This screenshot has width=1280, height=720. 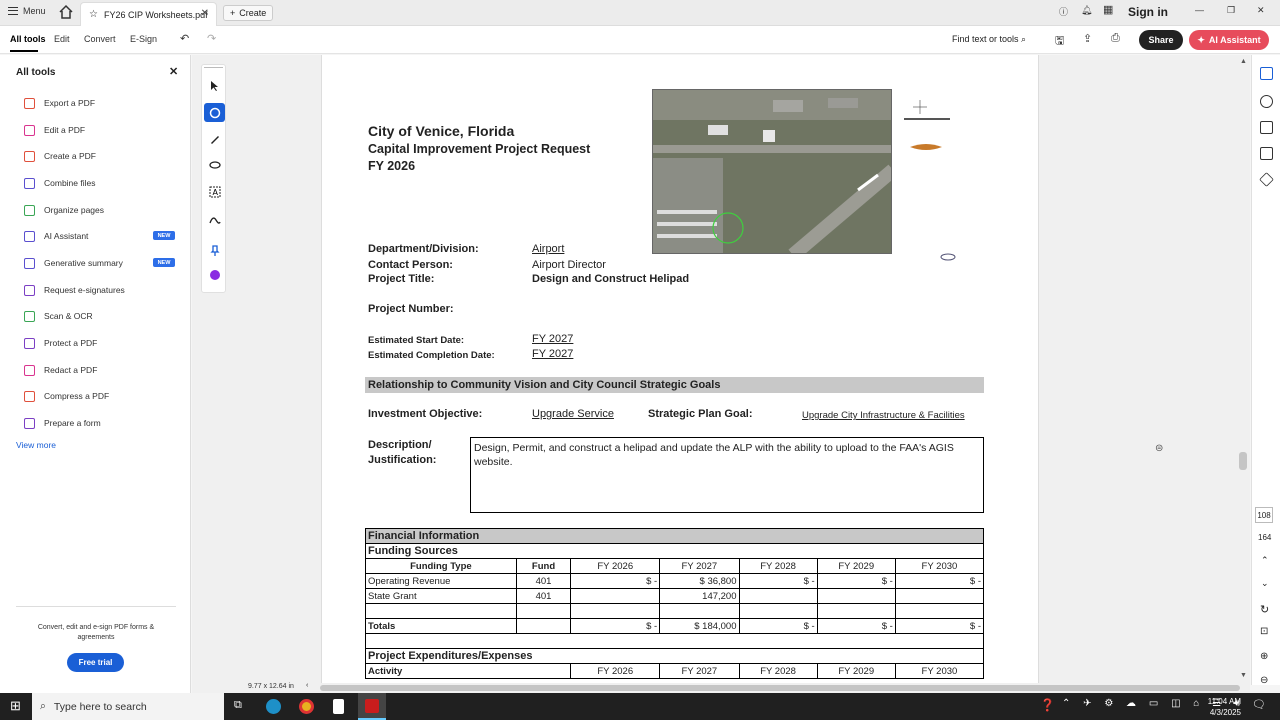 What do you see at coordinates (1231, 10) in the screenshot?
I see `maximize-icon: ❐` at bounding box center [1231, 10].